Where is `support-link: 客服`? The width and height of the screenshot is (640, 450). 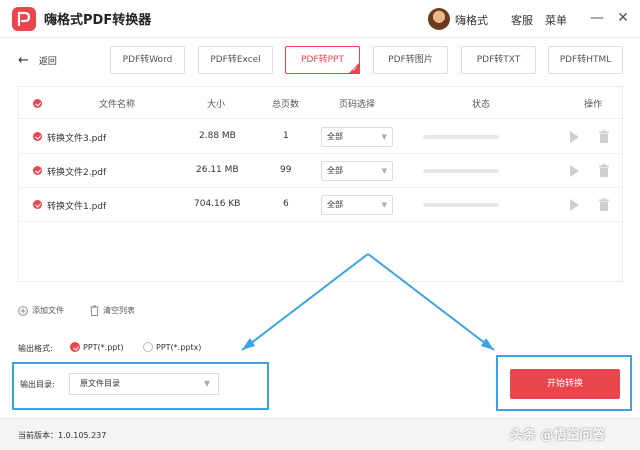
support-link: 客服 is located at coordinates (522, 20).